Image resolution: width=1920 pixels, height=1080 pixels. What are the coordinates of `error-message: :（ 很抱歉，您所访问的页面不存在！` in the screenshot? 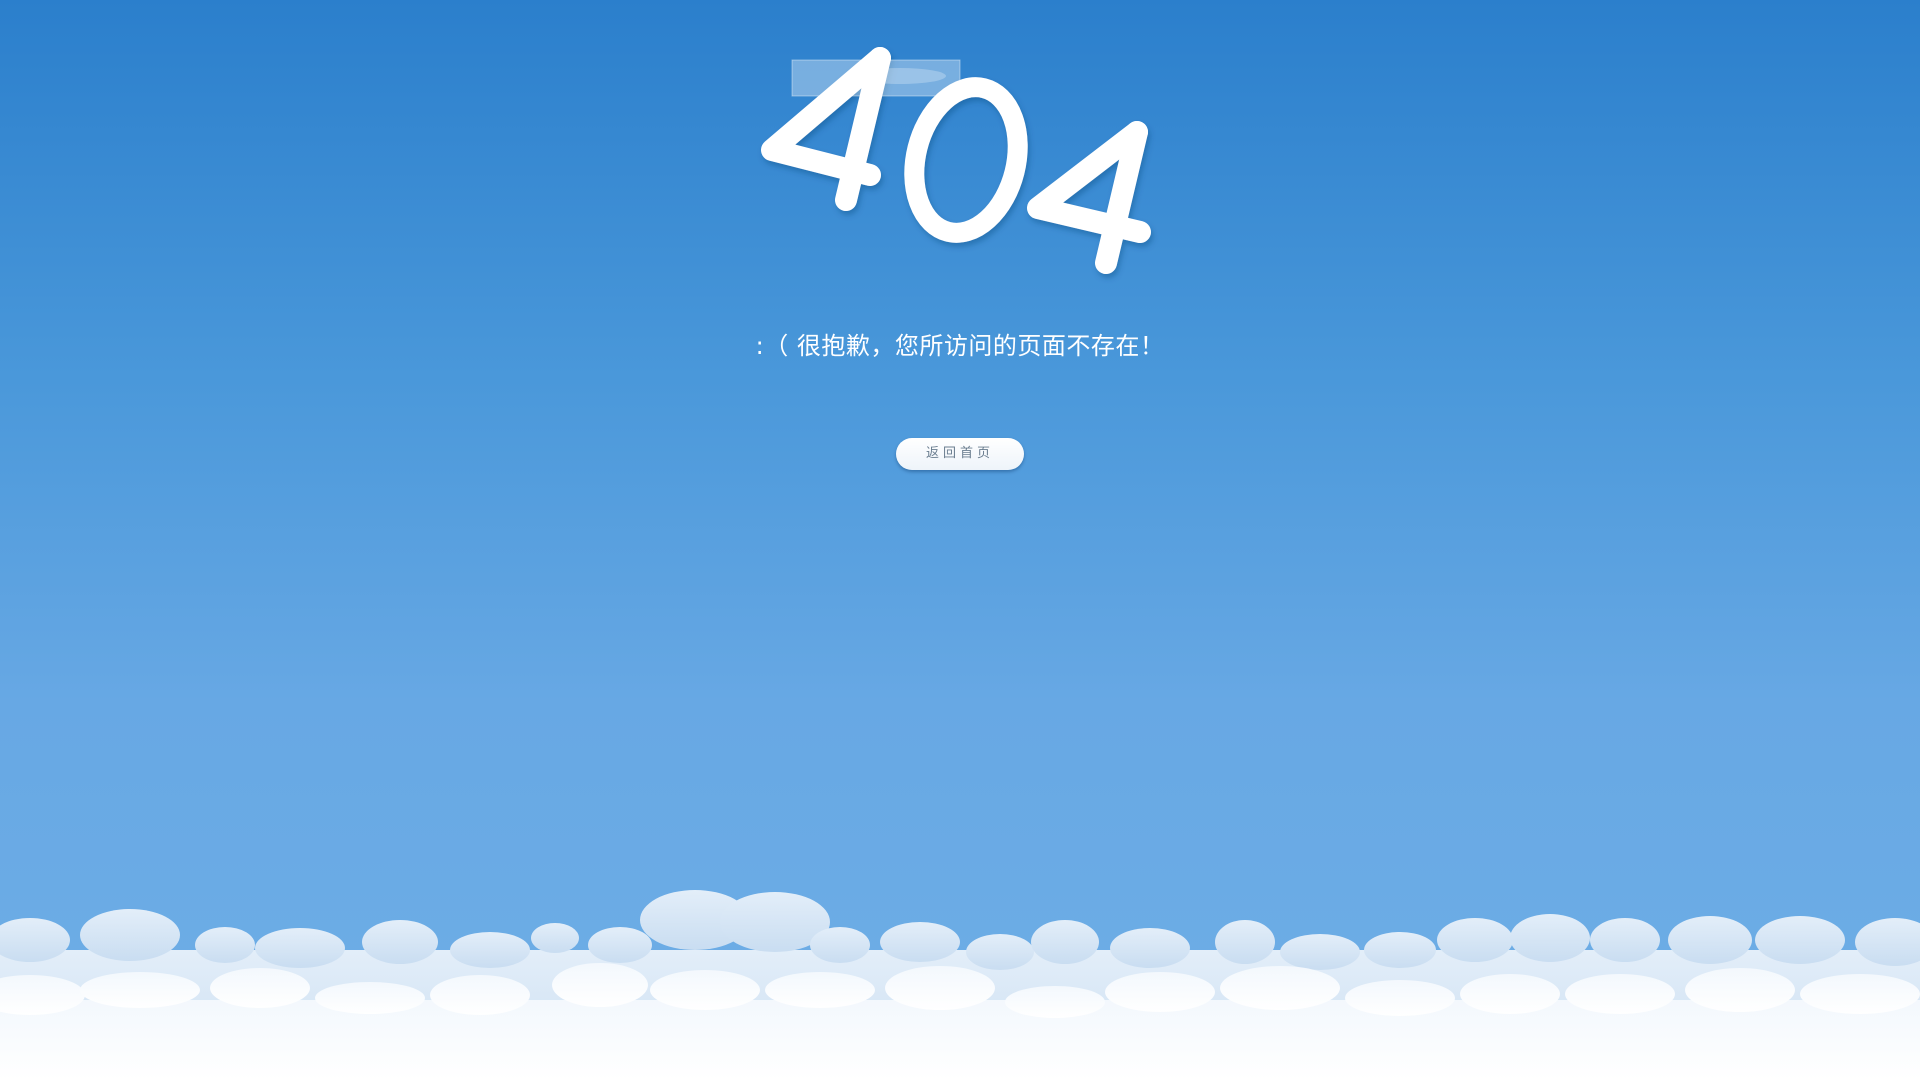 It's located at (960, 346).